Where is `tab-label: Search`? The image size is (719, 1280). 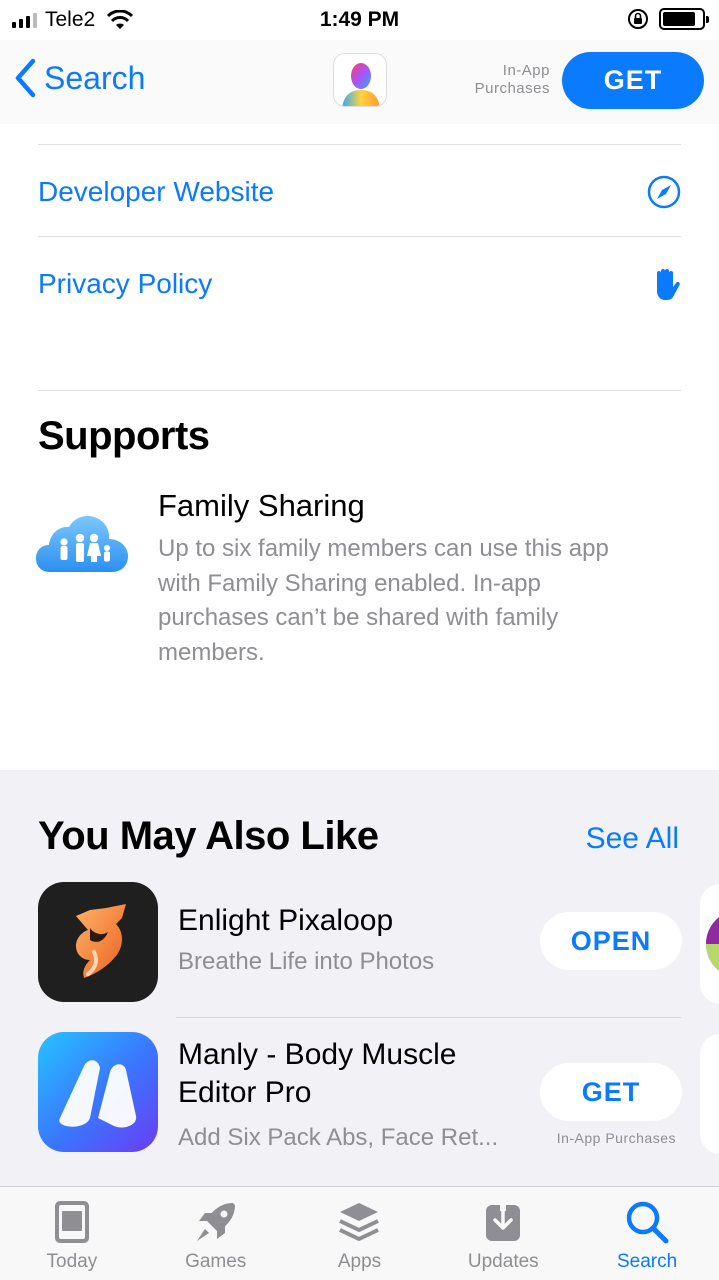 tab-label: Search is located at coordinates (647, 1261).